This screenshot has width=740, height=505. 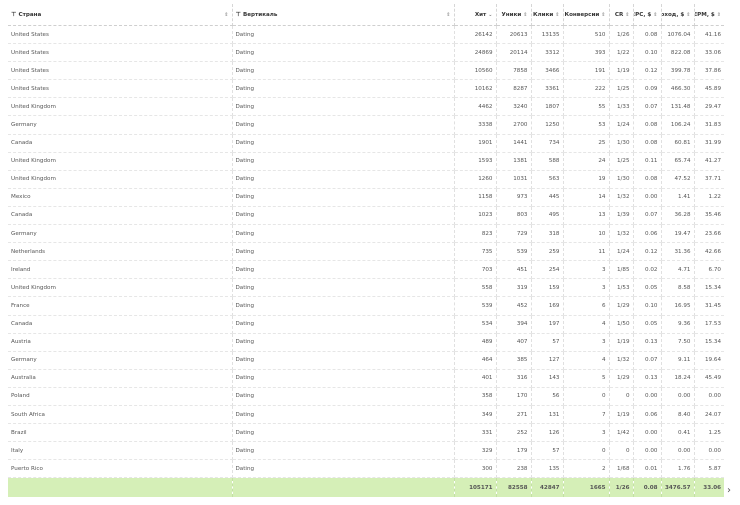 I want to click on metric-cell: 135, so click(x=547, y=469).